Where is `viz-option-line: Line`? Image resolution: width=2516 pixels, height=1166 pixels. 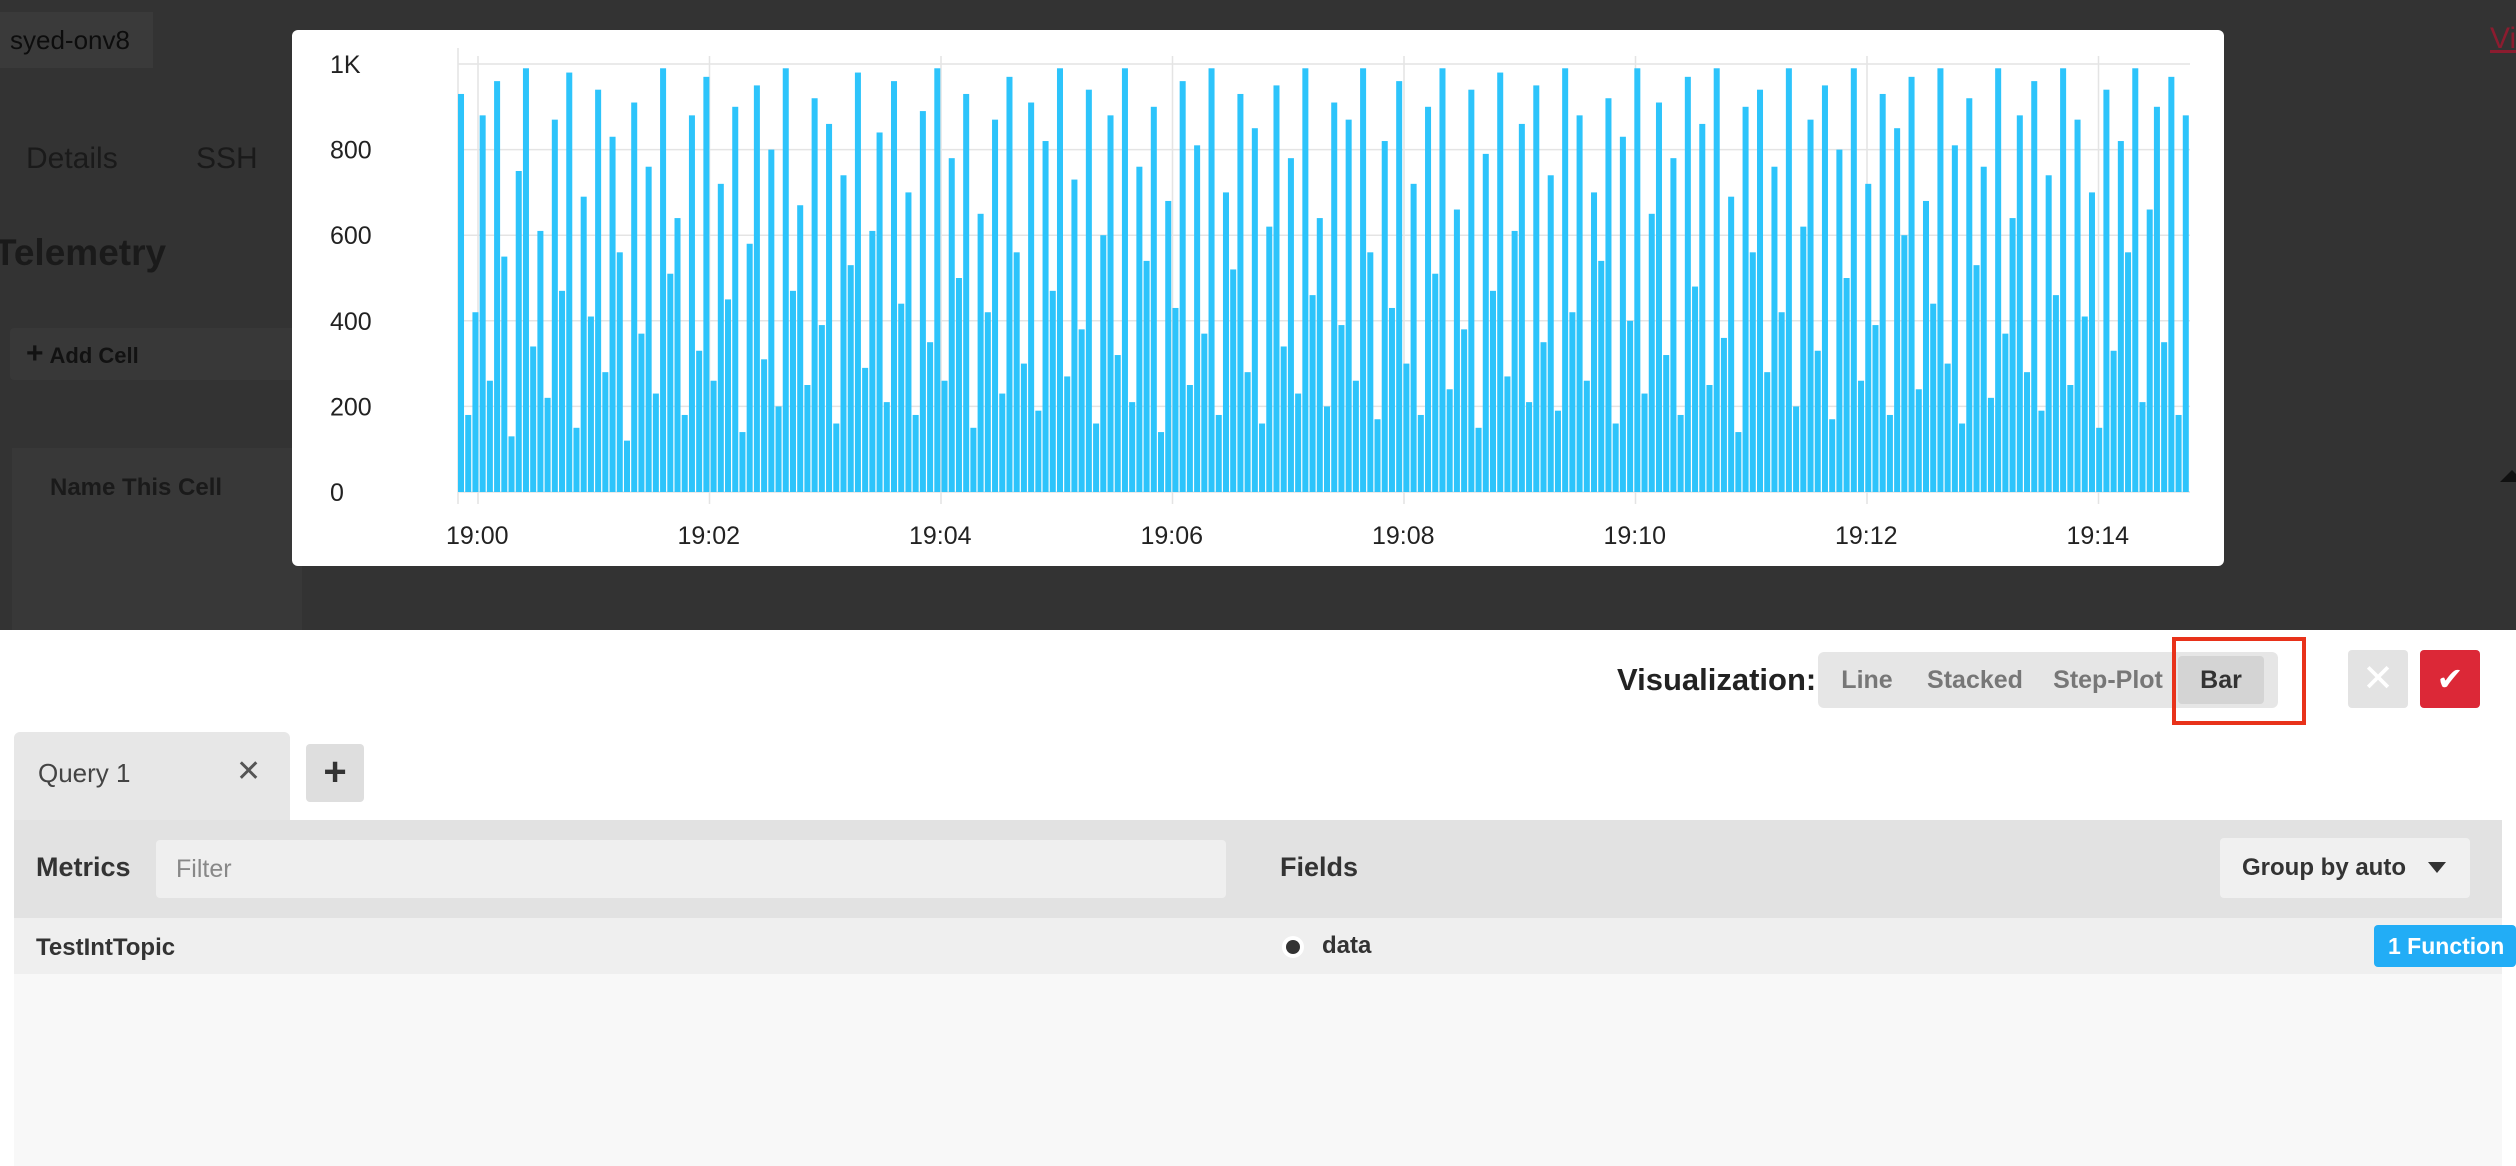
viz-option-line: Line is located at coordinates (1867, 680).